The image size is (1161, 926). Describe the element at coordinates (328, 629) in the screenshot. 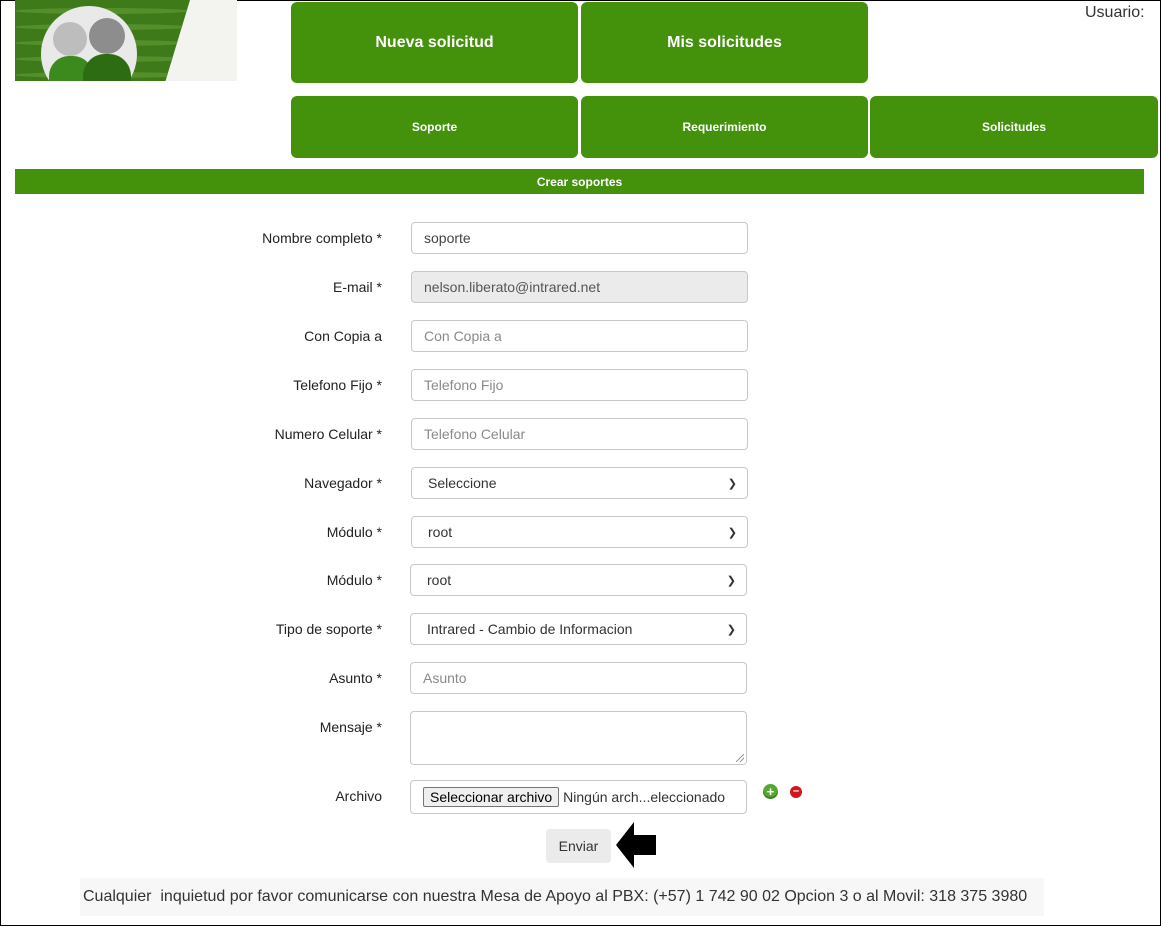

I see `label-tipo-soporte: Tipo de soporte *` at that location.